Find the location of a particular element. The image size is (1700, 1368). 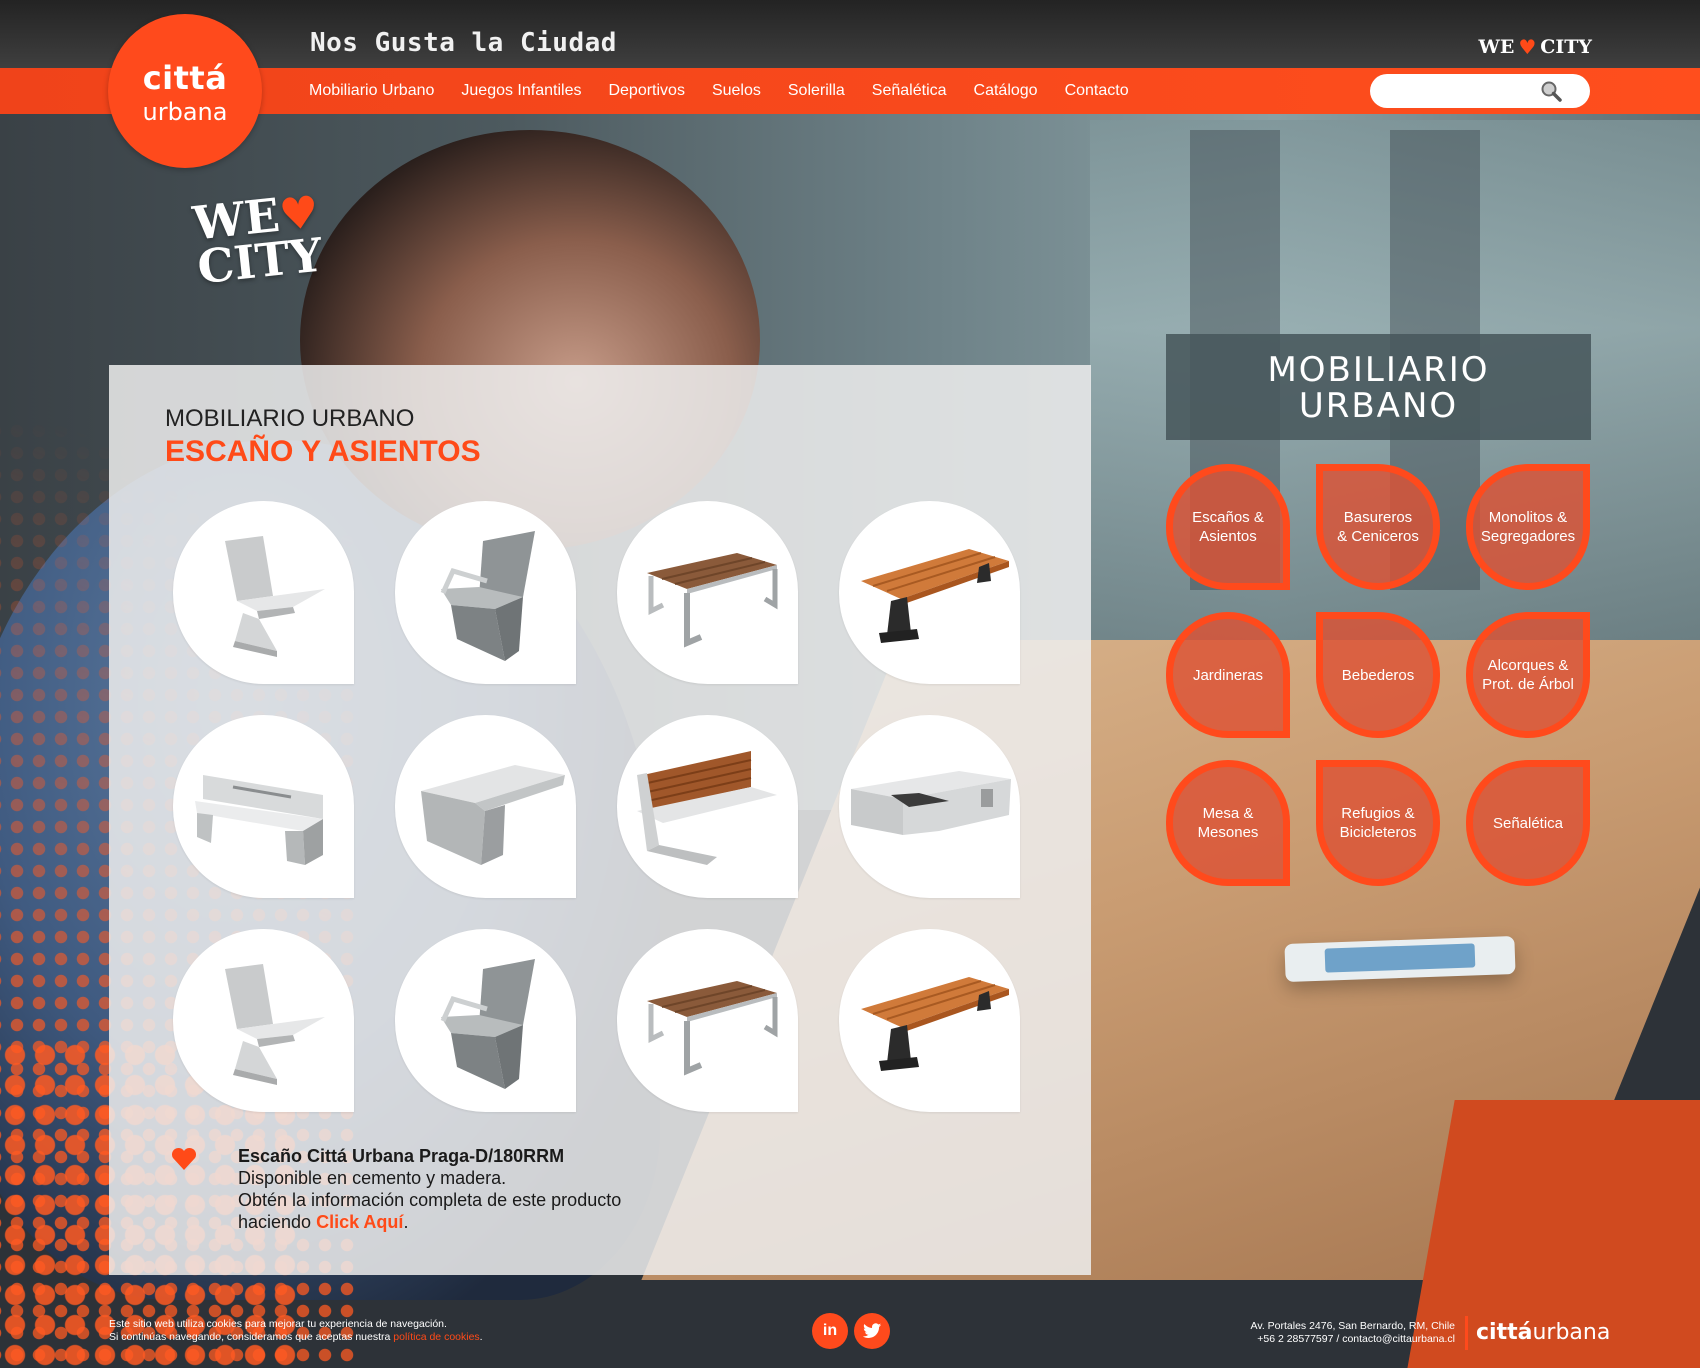

badge-city: CITY is located at coordinates (259, 261).